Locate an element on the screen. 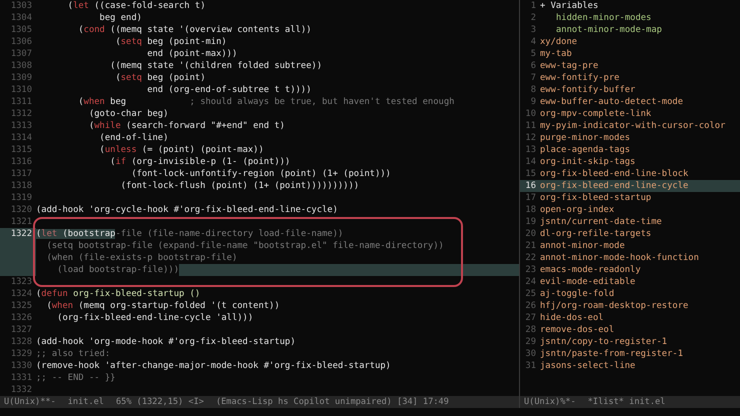 The image size is (740, 416). code-line: beg end) is located at coordinates (120, 18).